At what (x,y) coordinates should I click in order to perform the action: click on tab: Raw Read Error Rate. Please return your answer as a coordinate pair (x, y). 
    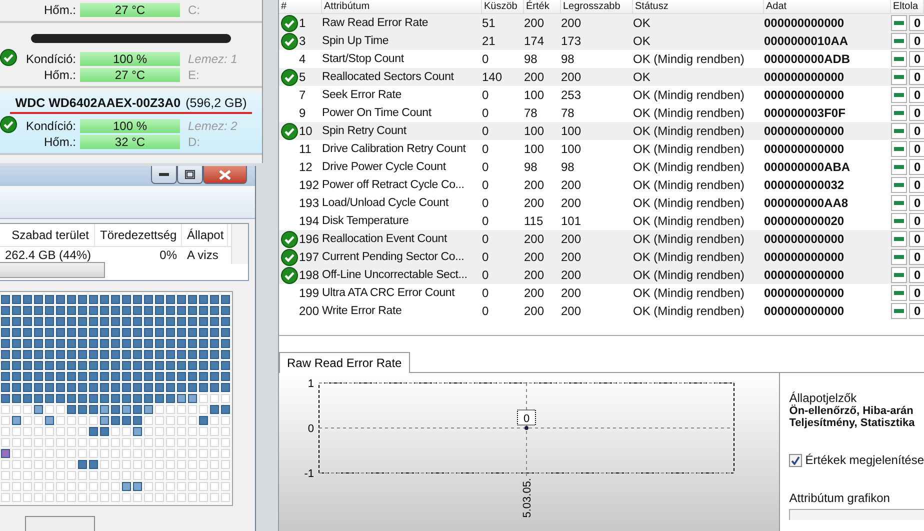
    Looking at the image, I should click on (344, 362).